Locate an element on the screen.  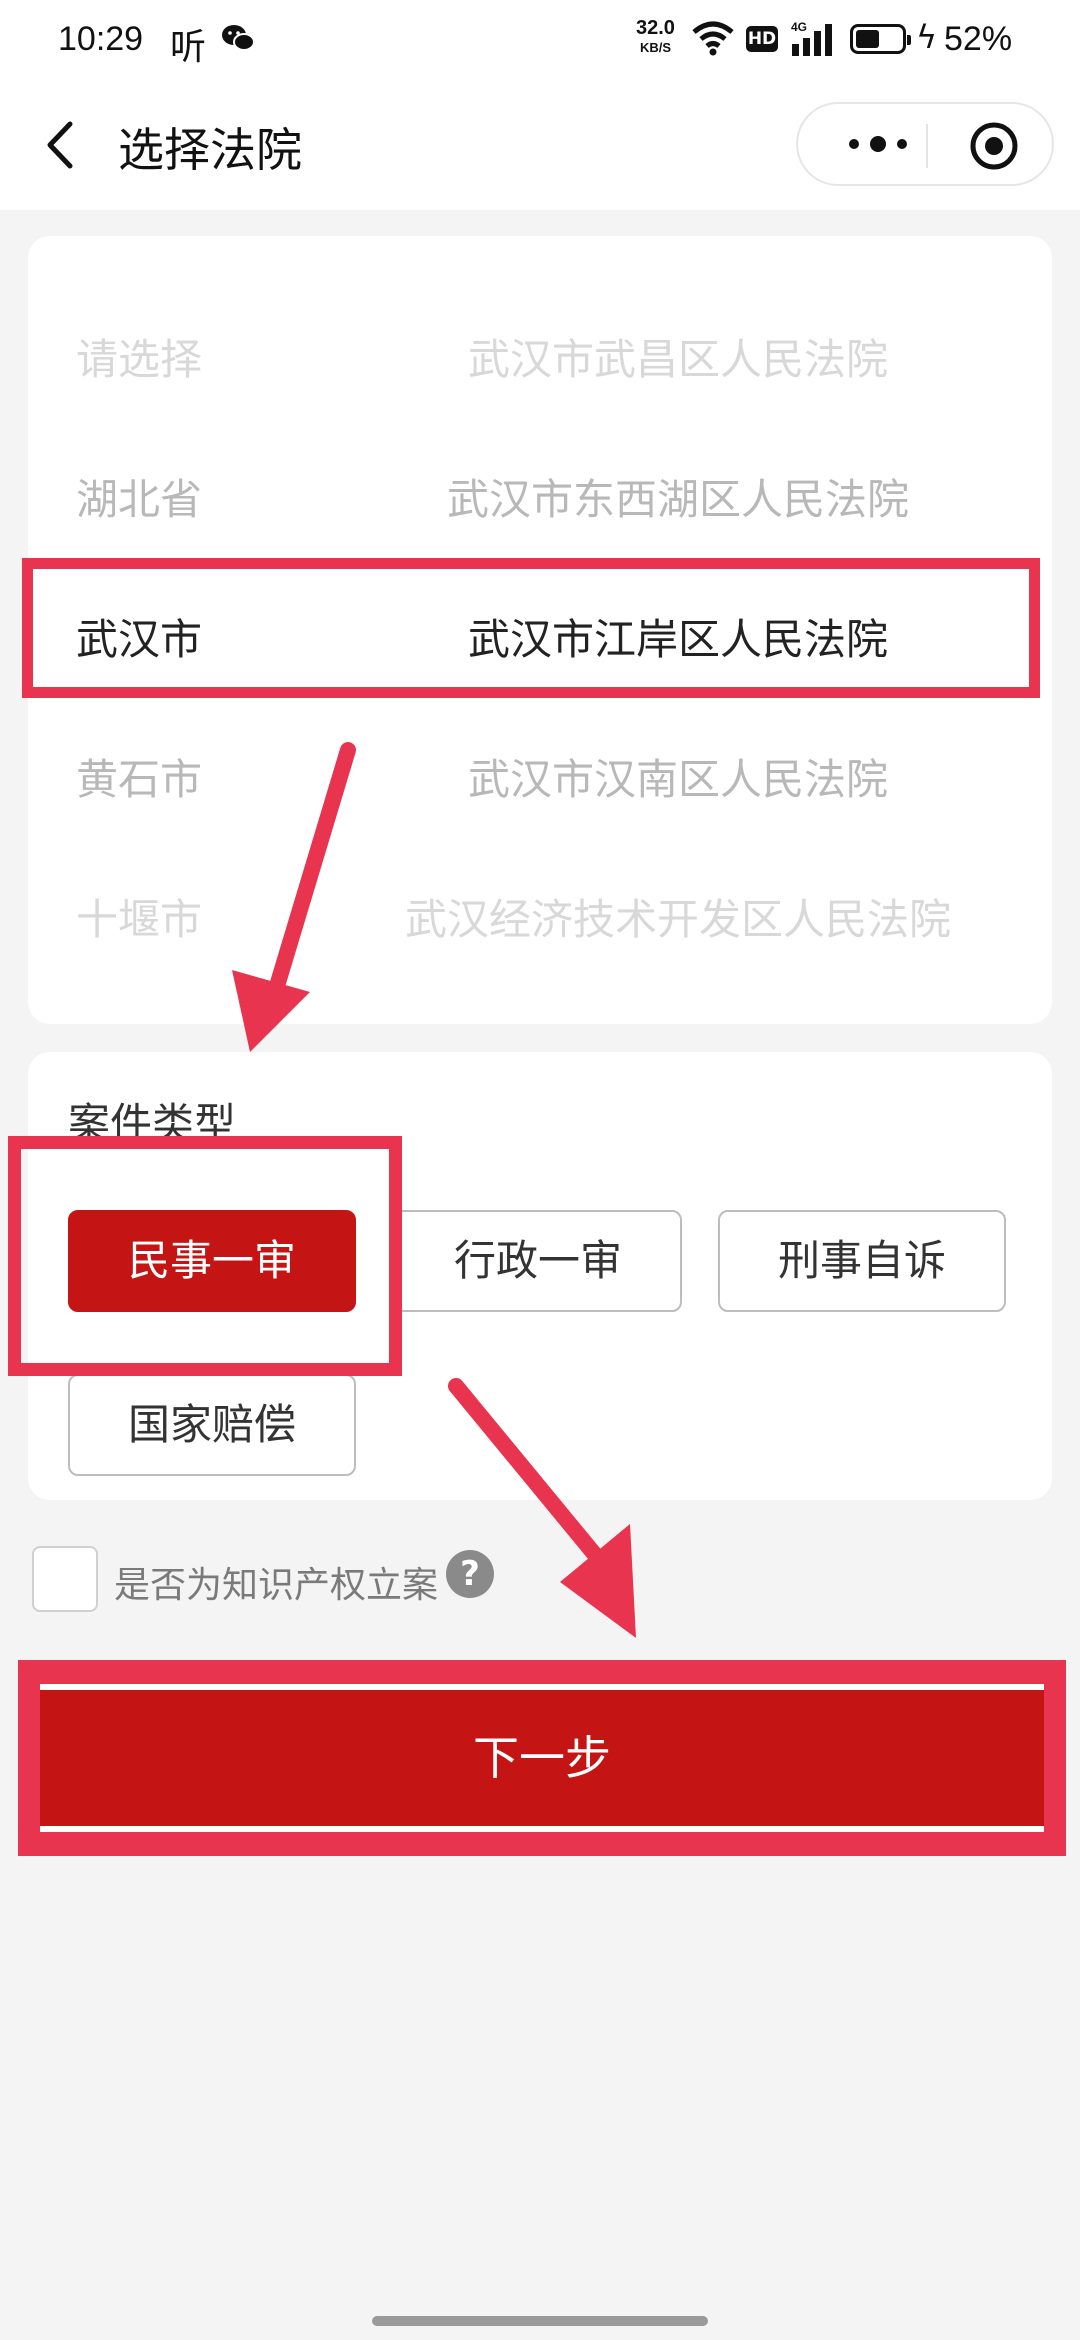
picker-row: 请选择 武汉市武昌区人民法院 is located at coordinates (540, 350).